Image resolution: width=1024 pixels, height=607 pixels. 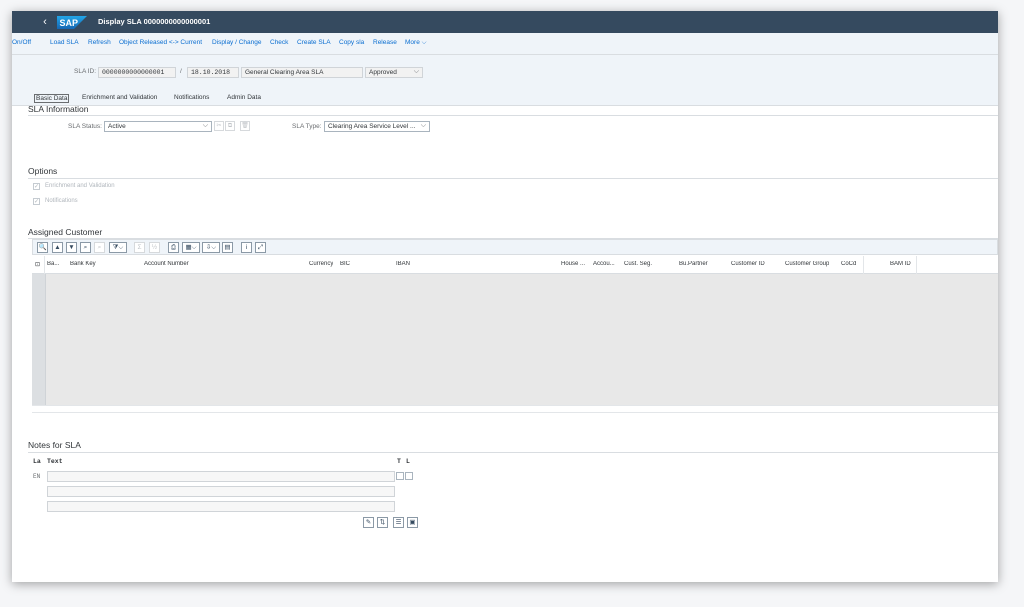 What do you see at coordinates (227, 247) in the screenshot?
I see `layout-icon: ▤` at bounding box center [227, 247].